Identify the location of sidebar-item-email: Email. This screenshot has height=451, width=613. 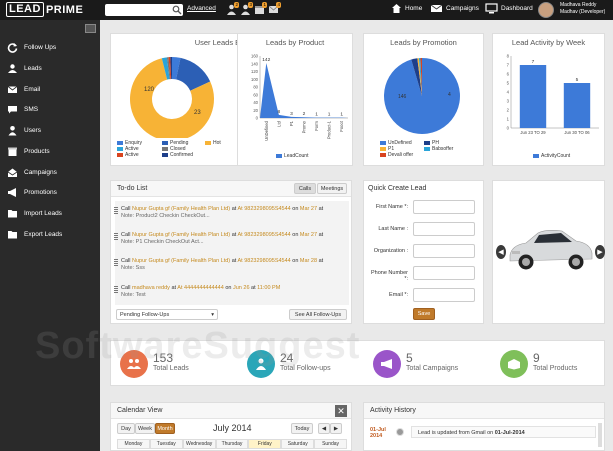
(50, 89).